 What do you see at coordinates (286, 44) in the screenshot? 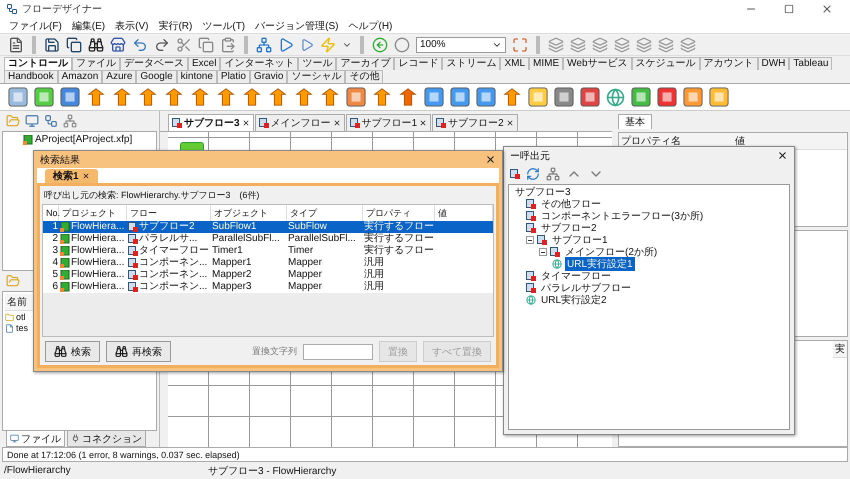
I see `play-icon` at bounding box center [286, 44].